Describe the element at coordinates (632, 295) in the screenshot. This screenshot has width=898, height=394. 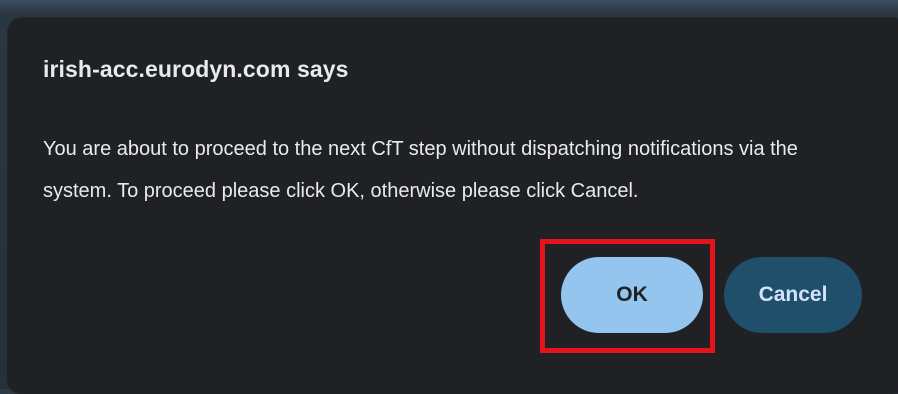
I see `ok-button: OK` at that location.